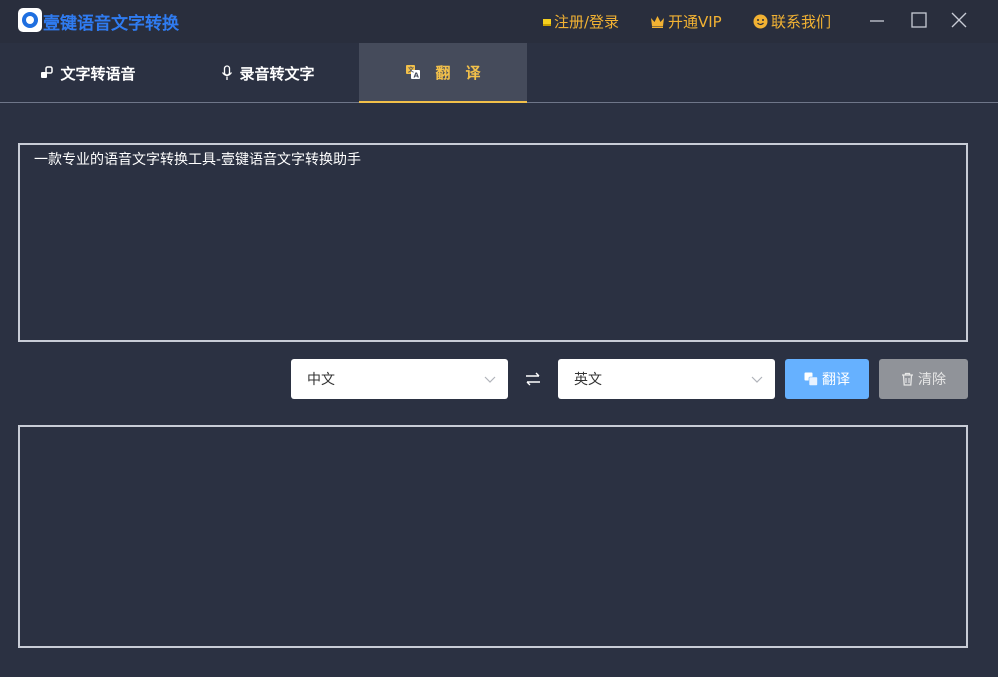 The image size is (998, 677). What do you see at coordinates (227, 73) in the screenshot?
I see `microphone-icon` at bounding box center [227, 73].